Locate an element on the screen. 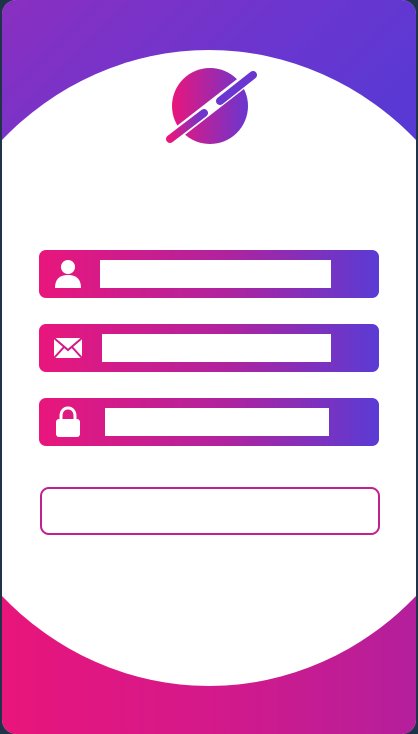 This screenshot has width=418, height=734. password-field-group is located at coordinates (209, 422).